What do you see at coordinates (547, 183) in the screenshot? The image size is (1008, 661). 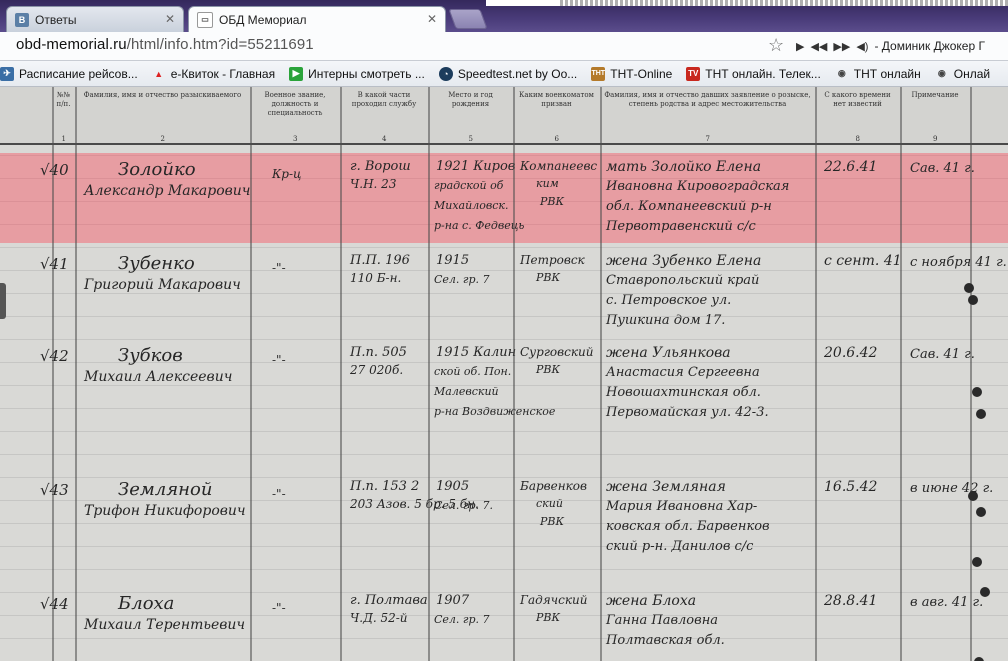 I see `enlistment-office-detail: ким` at bounding box center [547, 183].